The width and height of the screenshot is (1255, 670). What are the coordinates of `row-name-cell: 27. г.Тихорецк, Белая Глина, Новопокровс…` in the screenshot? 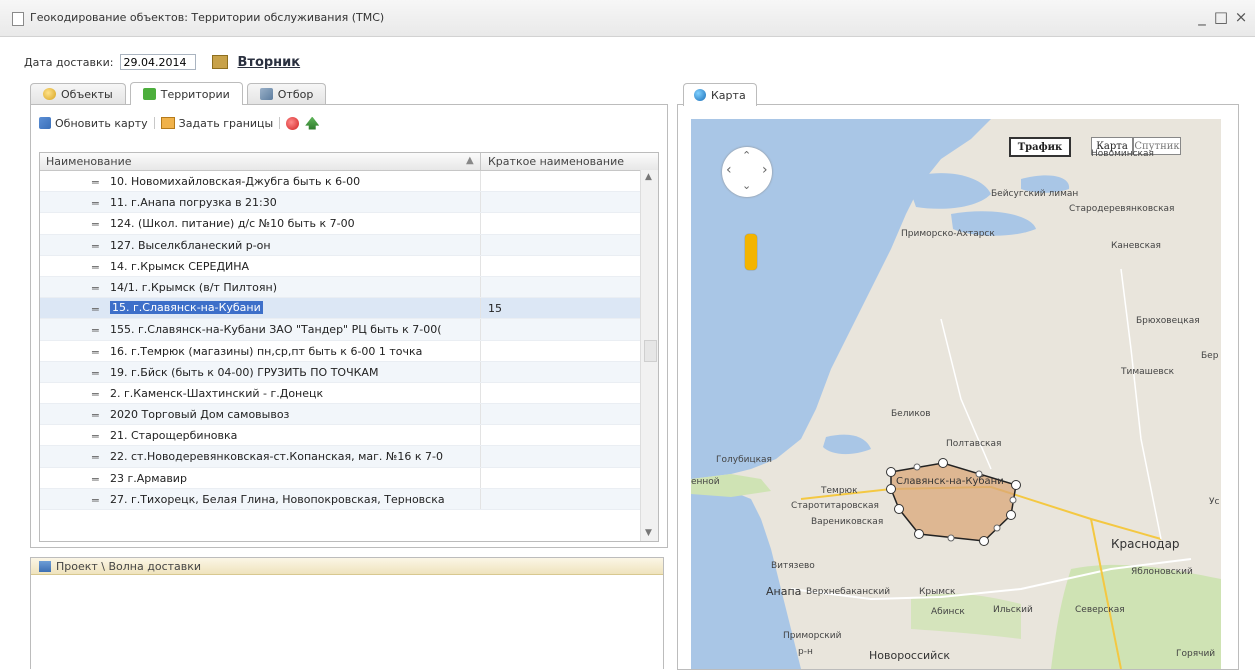 It's located at (277, 499).